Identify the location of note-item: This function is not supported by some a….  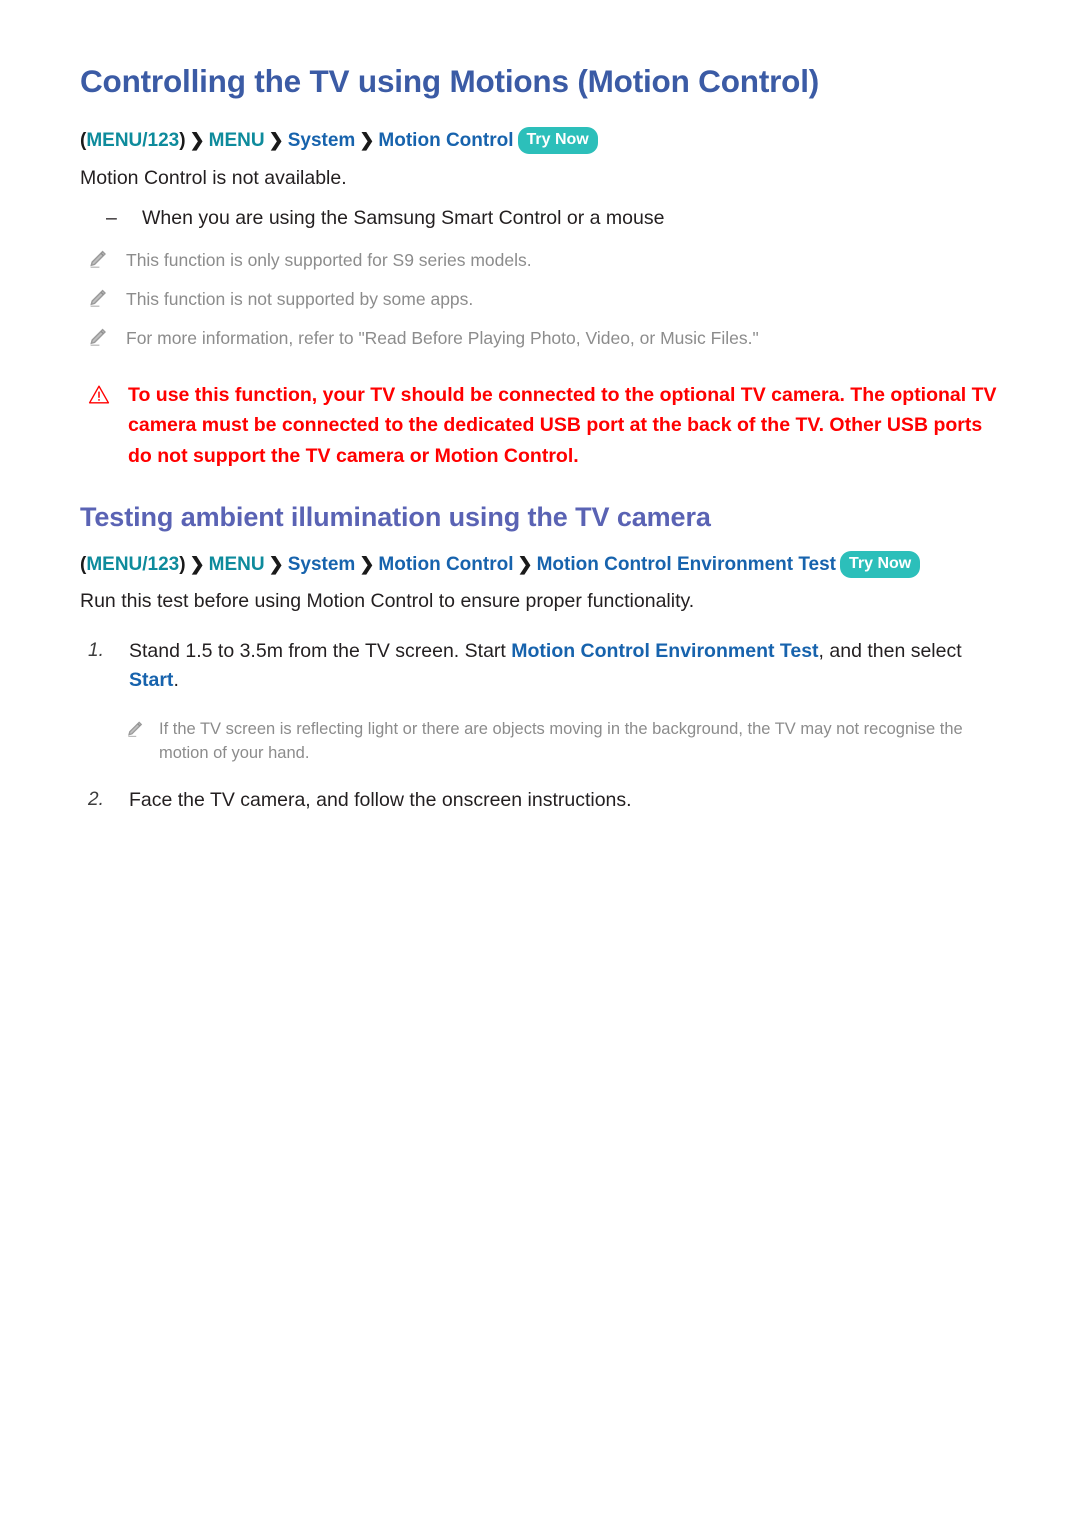
(540, 299).